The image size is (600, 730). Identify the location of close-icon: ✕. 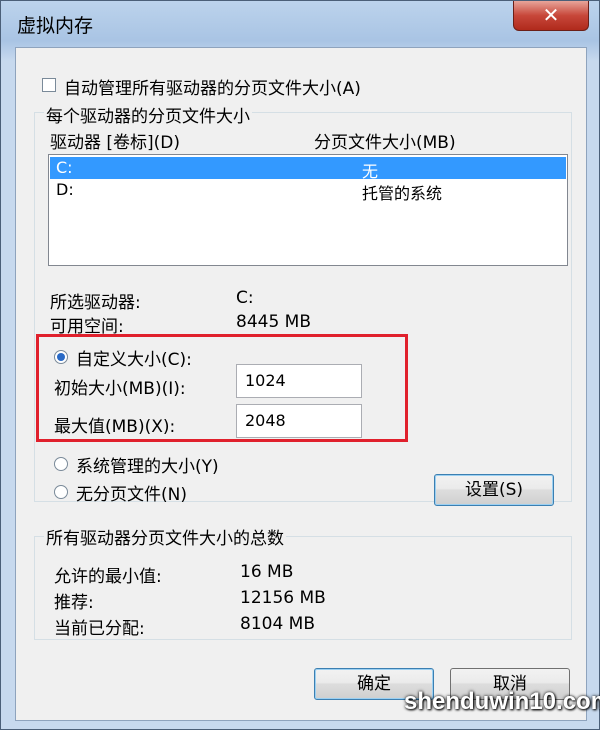
(551, 15).